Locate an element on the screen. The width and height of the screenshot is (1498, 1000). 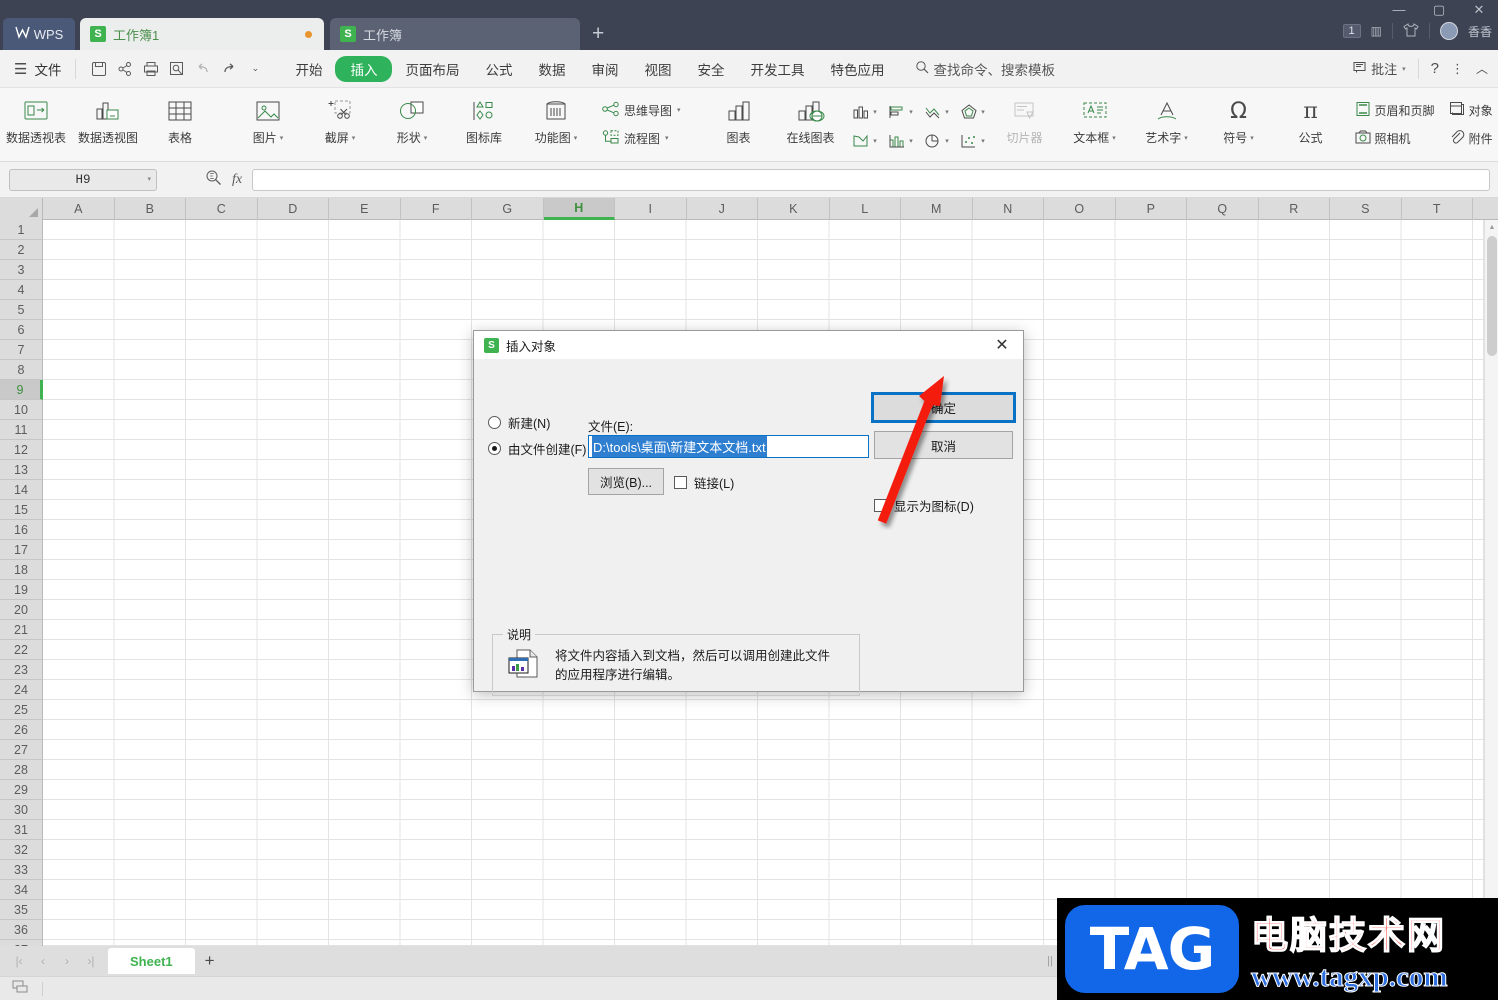
column-header-F: F is located at coordinates (436, 209).